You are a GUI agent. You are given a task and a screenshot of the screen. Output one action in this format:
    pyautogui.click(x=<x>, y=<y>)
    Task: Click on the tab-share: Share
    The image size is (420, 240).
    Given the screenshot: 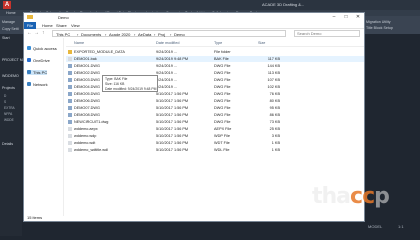 What is the action you would take?
    pyautogui.click(x=61, y=25)
    